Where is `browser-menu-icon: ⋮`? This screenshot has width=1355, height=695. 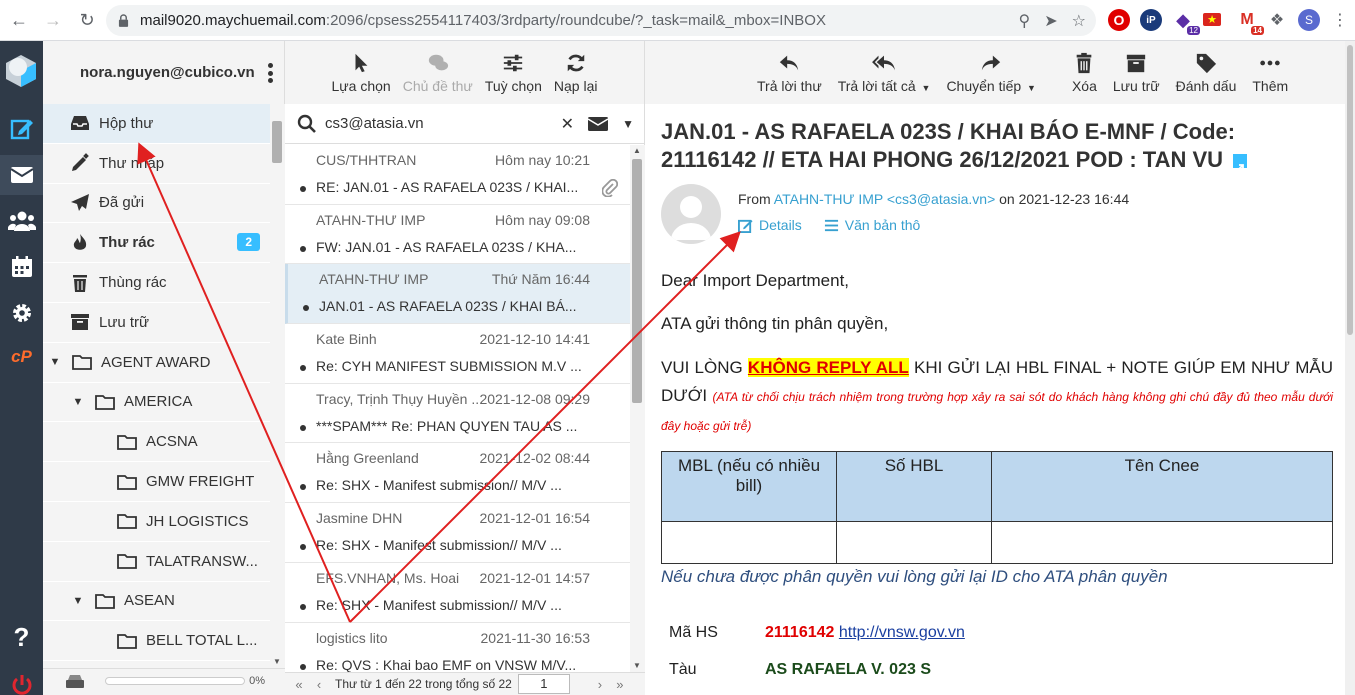
browser-menu-icon: ⋮ is located at coordinates (1340, 20).